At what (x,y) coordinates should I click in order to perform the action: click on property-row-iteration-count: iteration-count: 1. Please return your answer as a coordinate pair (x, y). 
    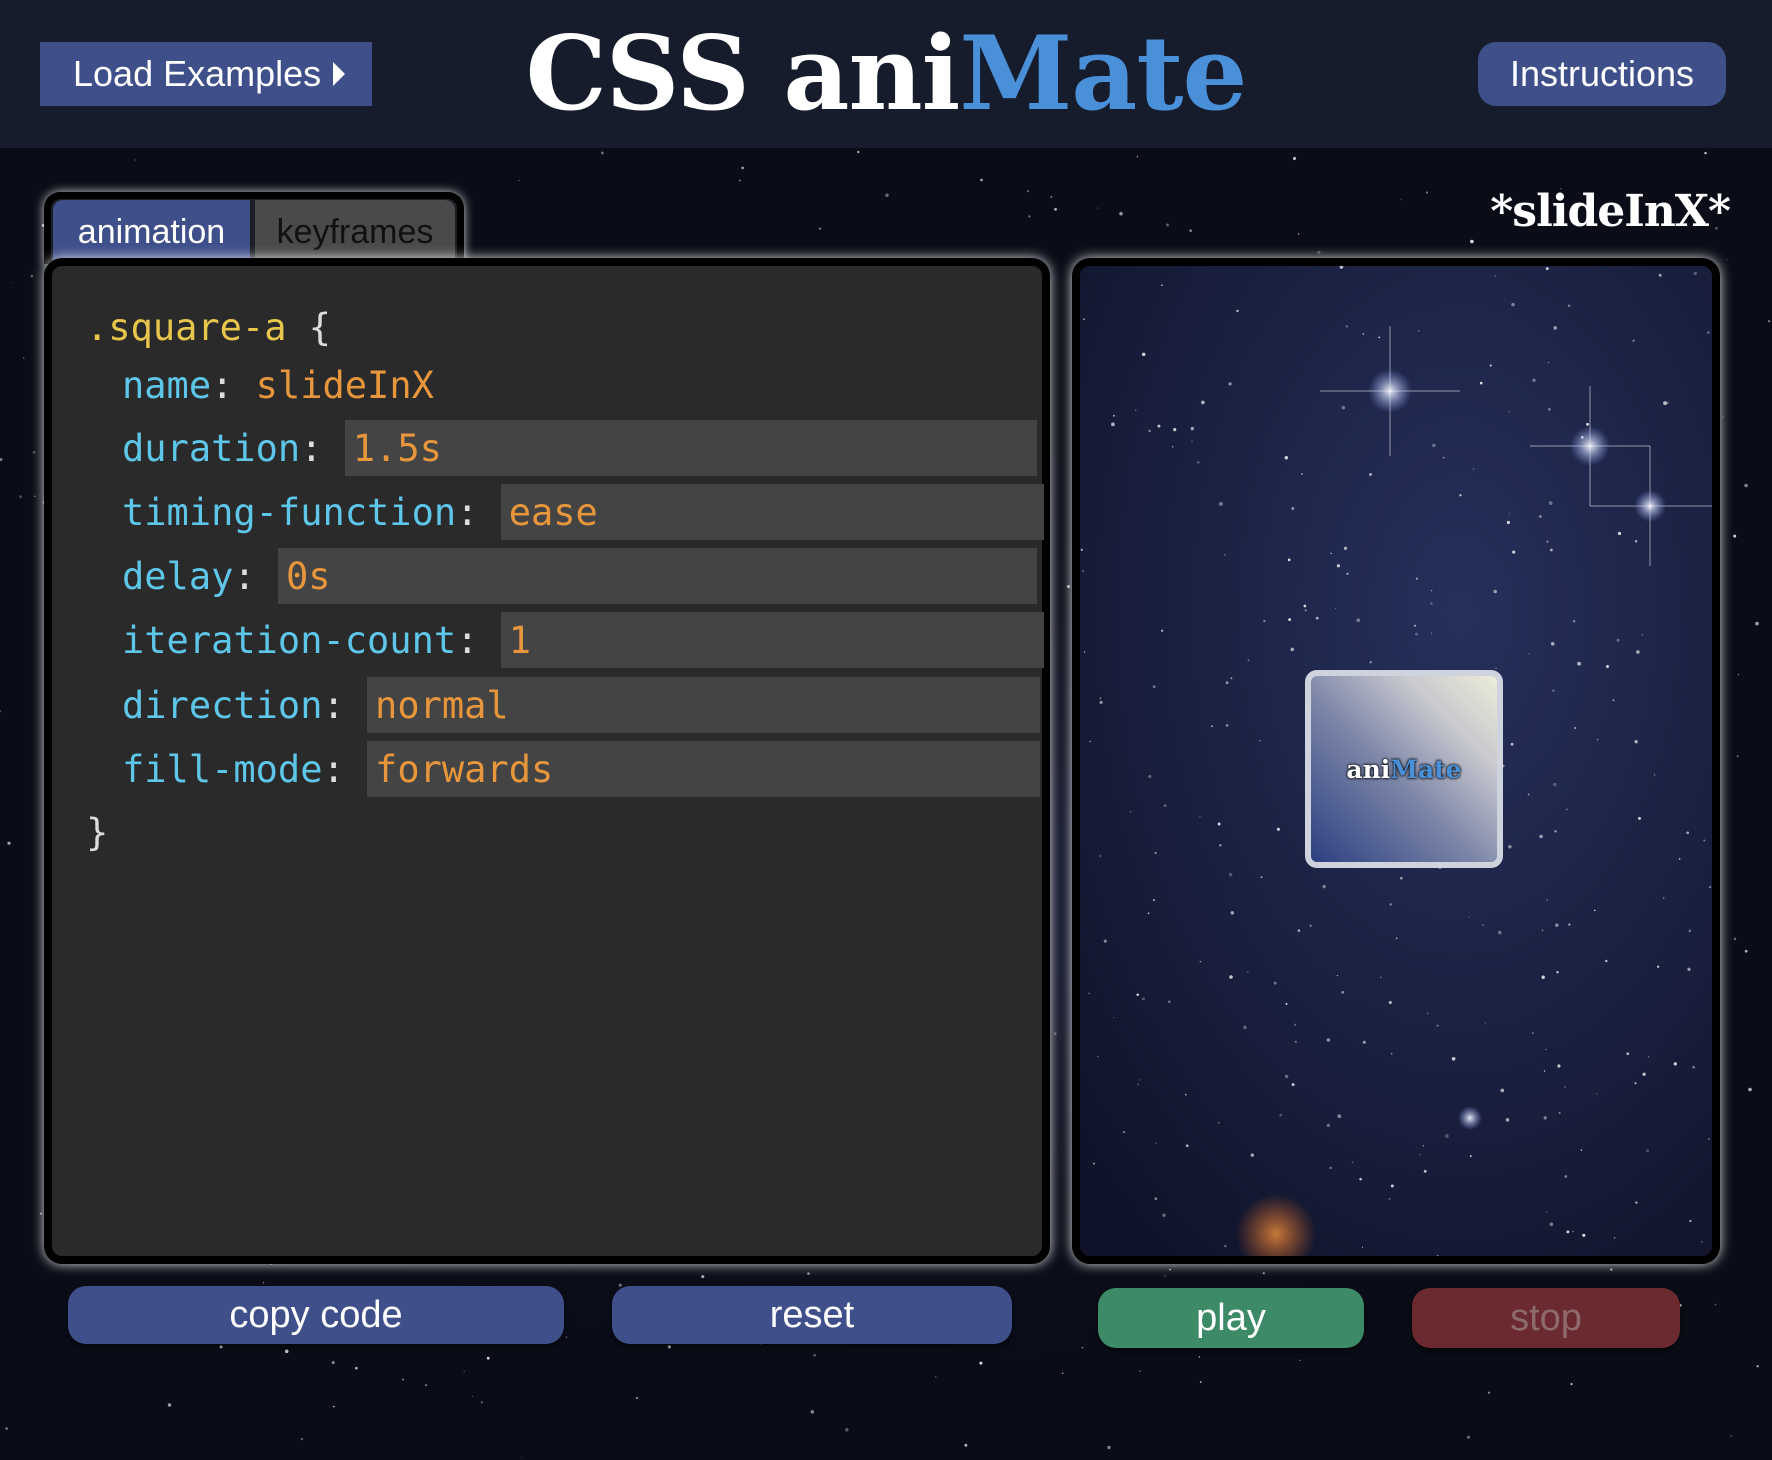
    Looking at the image, I should click on (583, 640).